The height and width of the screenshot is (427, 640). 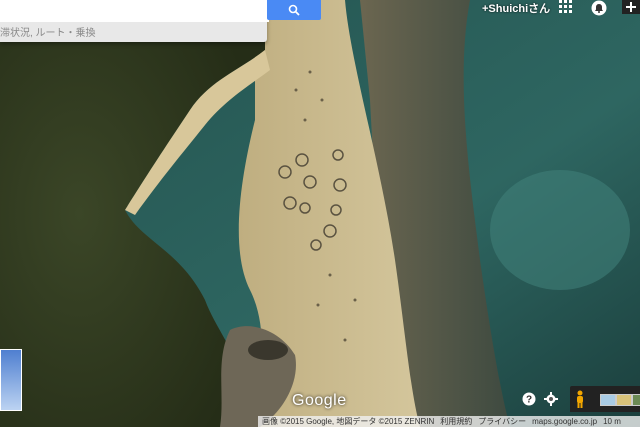 What do you see at coordinates (551, 399) in the screenshot?
I see `gear-icon` at bounding box center [551, 399].